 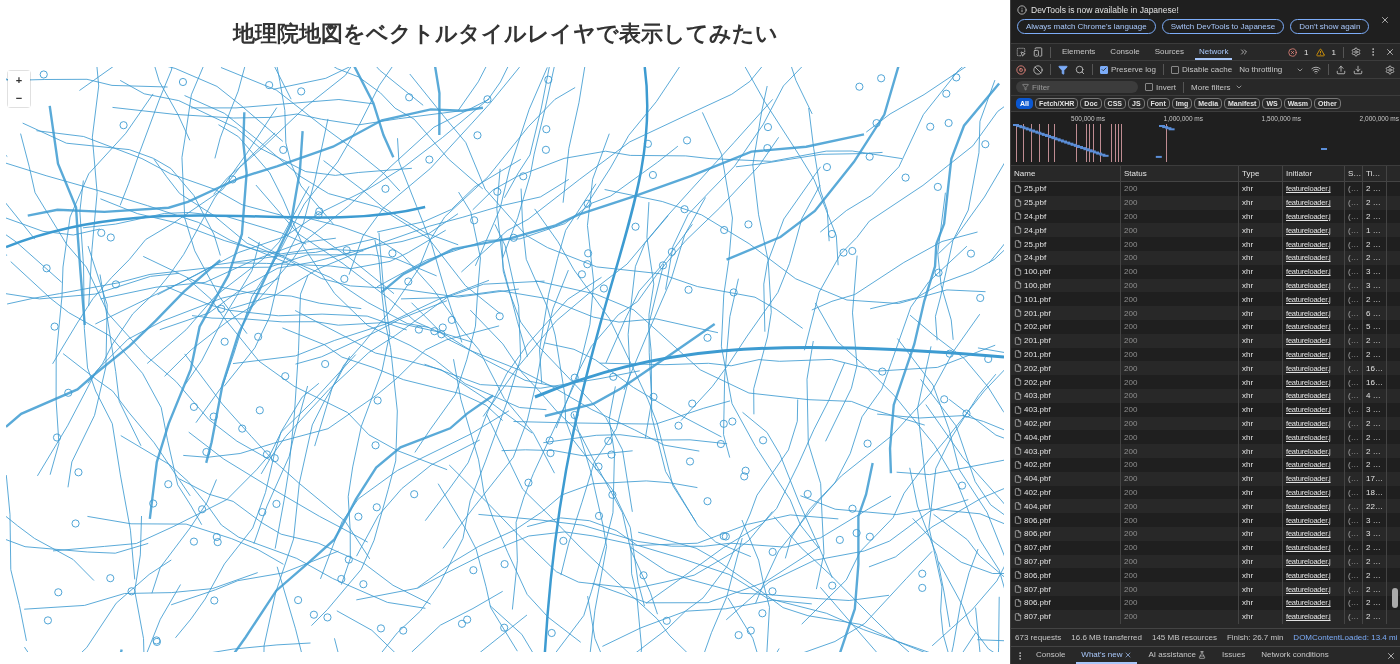 What do you see at coordinates (1066, 173) in the screenshot?
I see `column-header: Name` at bounding box center [1066, 173].